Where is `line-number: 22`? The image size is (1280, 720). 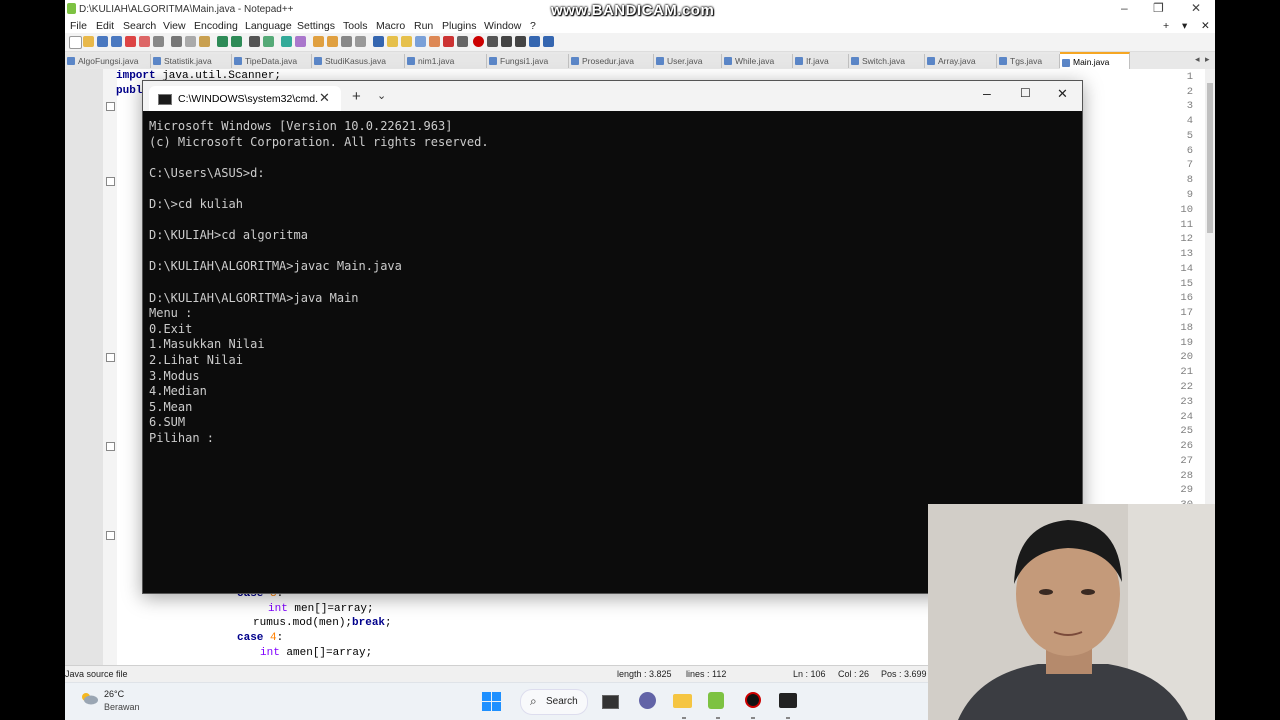
line-number: 22 is located at coordinates (1186, 387).